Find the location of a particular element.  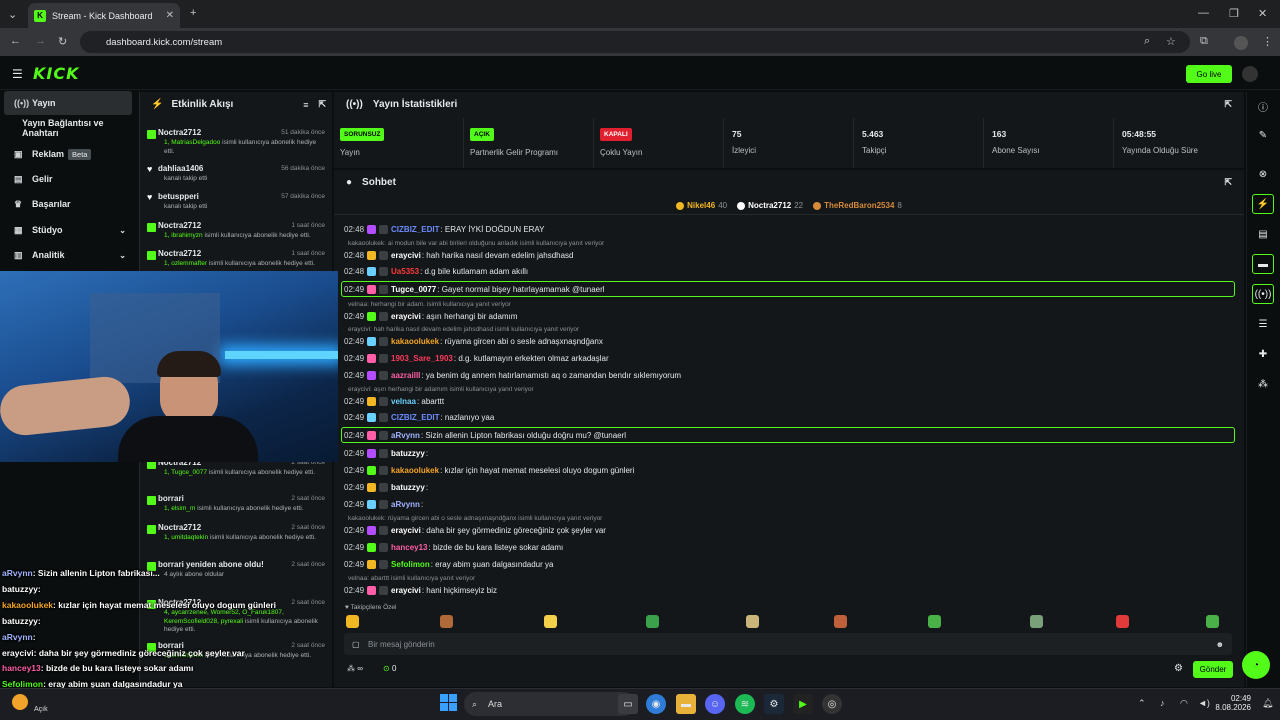

chat-username: aazrailll is located at coordinates (405, 375).